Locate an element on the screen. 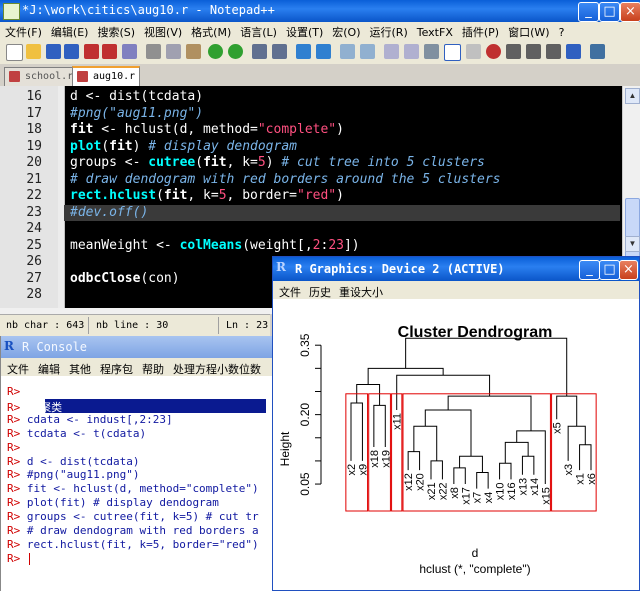 Image resolution: width=640 pixels, height=591 pixels. line-number: 26 is located at coordinates (34, 261).